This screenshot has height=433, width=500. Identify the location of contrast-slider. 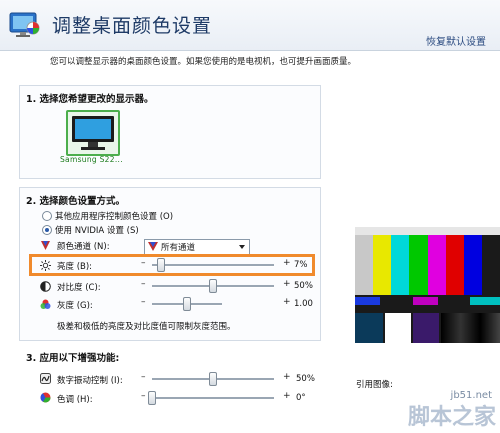
(213, 286).